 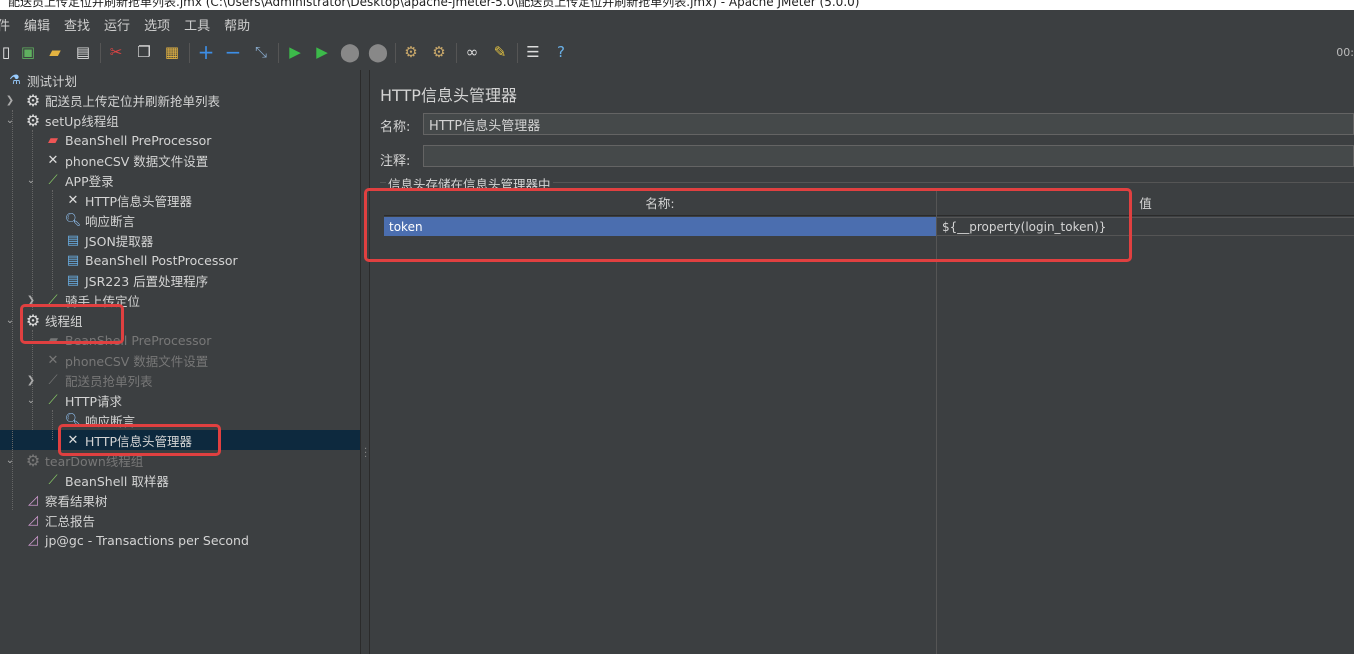 I want to click on tree-node-beanshell-sampler: ⟋ BeanShell 取样器, so click(x=106, y=480).